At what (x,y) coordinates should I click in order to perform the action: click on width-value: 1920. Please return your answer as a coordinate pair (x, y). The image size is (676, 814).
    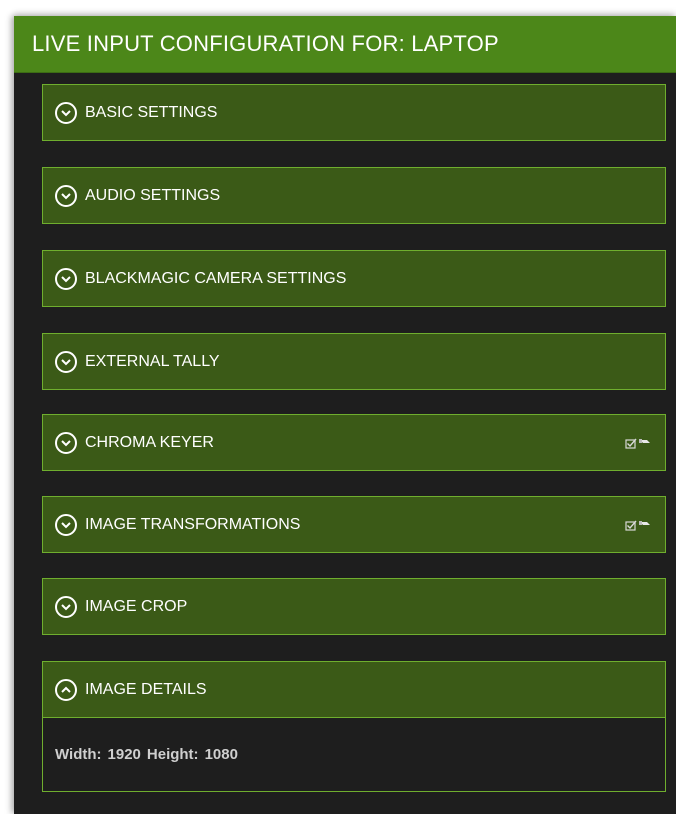
    Looking at the image, I should click on (124, 754).